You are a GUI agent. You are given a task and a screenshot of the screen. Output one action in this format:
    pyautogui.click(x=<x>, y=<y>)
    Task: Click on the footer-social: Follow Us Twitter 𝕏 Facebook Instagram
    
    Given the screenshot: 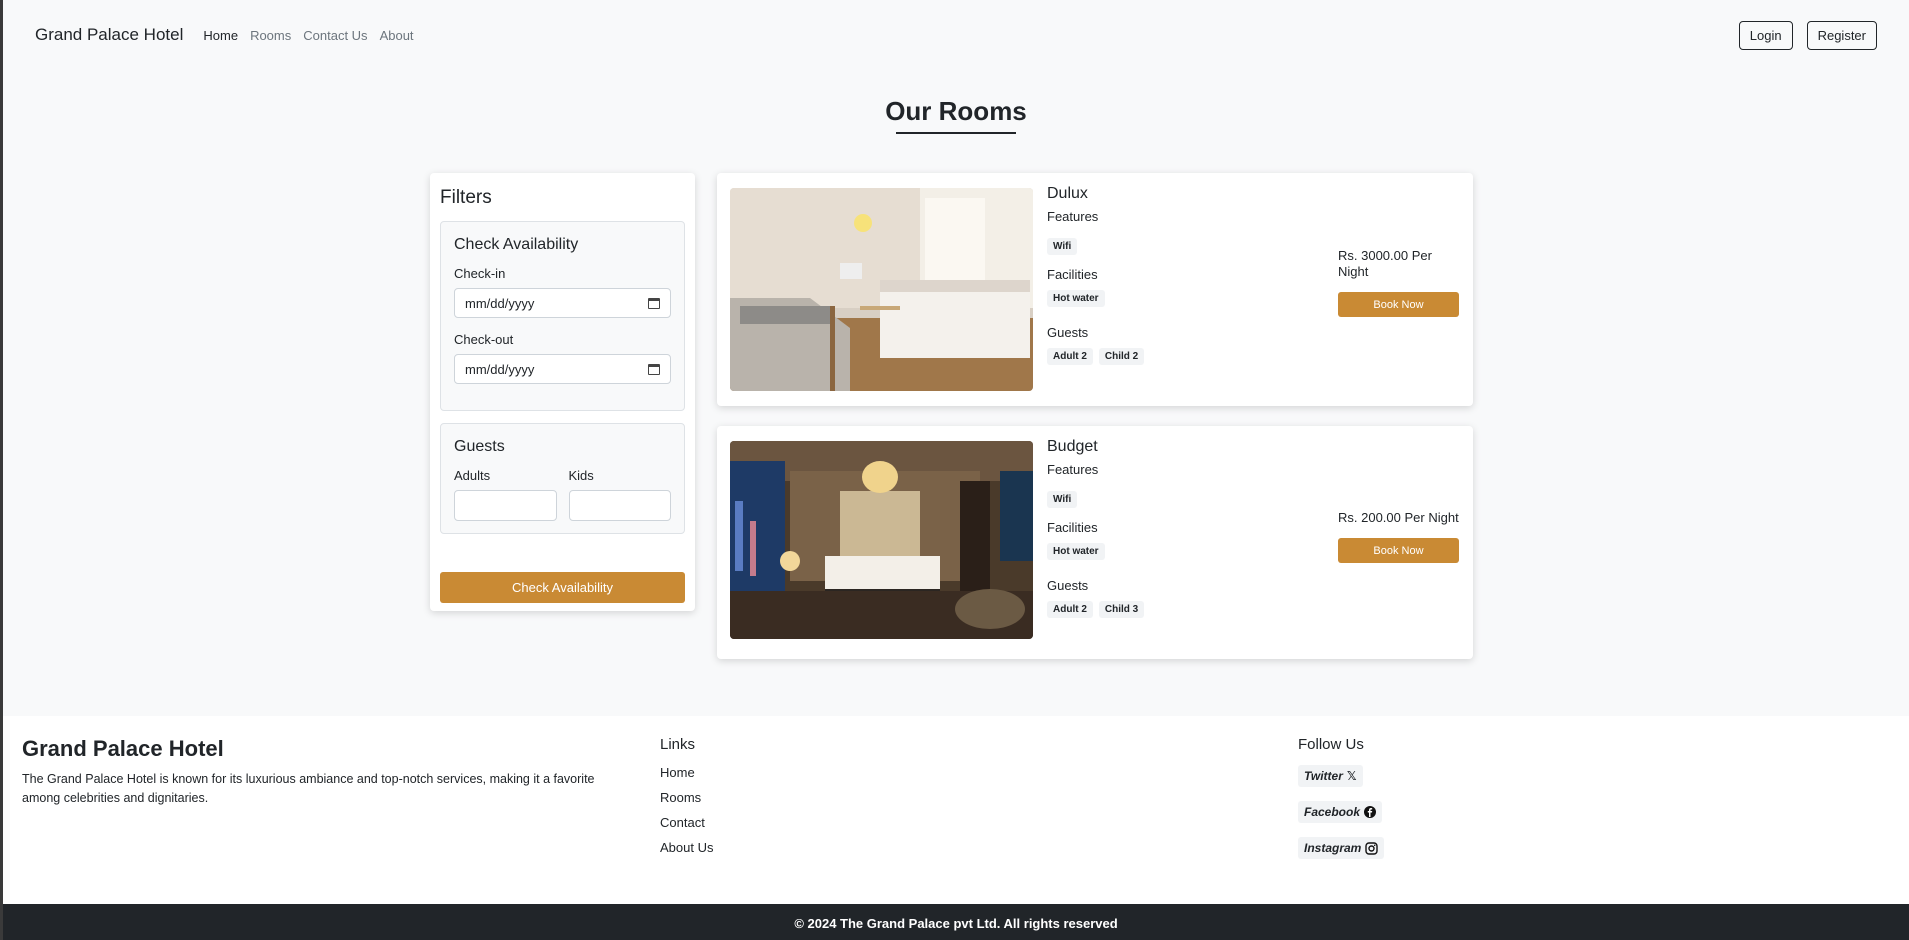 What is the action you would take?
    pyautogui.click(x=1341, y=804)
    